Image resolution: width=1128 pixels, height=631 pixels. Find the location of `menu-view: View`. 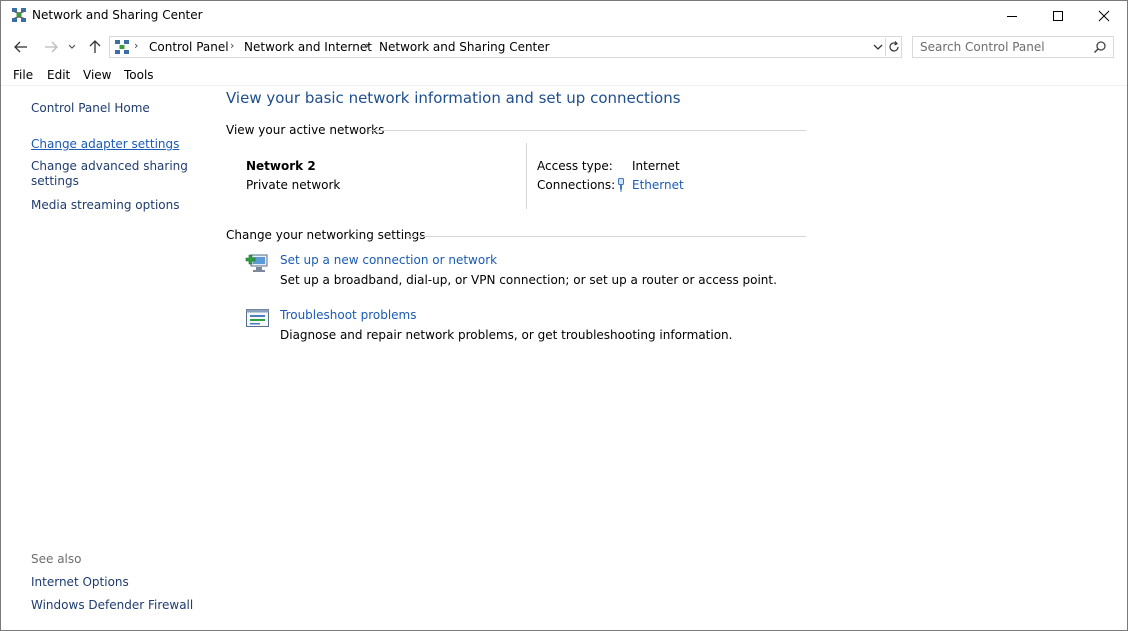

menu-view: View is located at coordinates (97, 75).